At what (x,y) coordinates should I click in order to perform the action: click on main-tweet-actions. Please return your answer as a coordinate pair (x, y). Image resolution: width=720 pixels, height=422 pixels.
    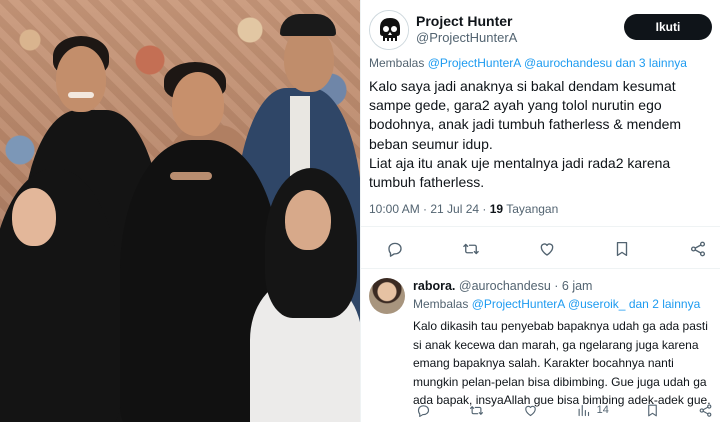
    Looking at the image, I should click on (546, 249).